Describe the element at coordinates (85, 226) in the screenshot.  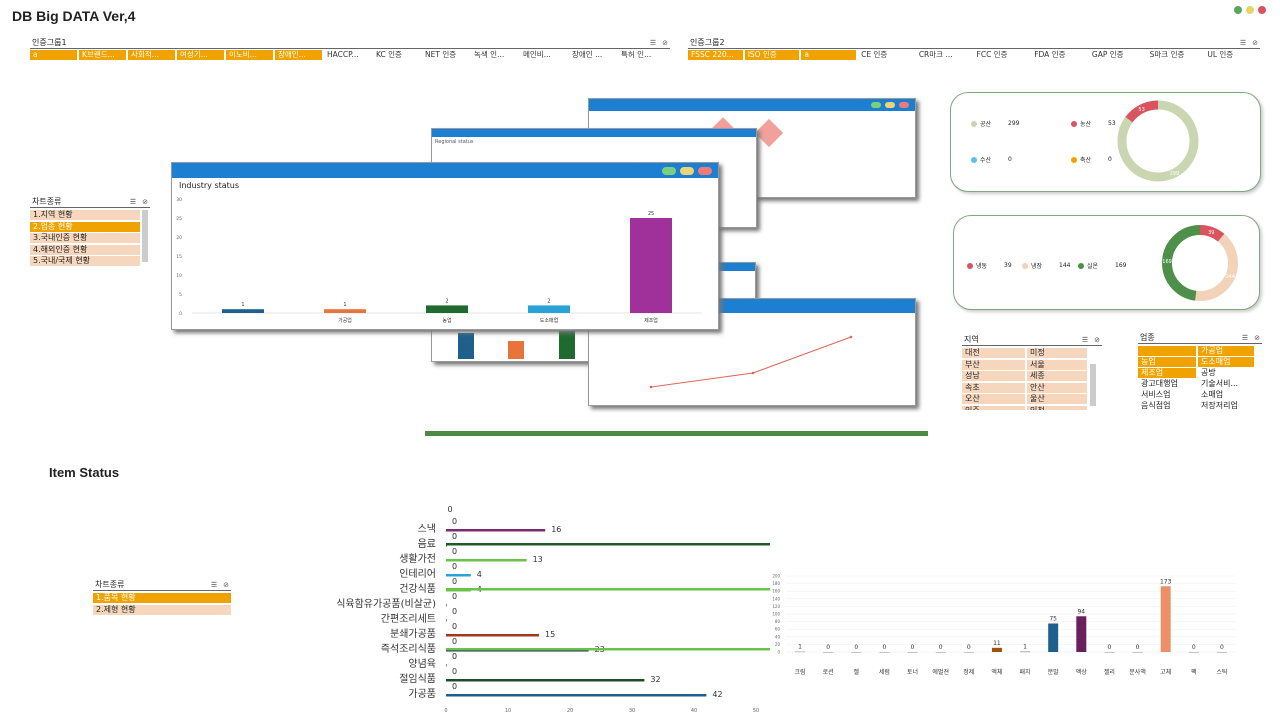
I see `list-item: 2.업종 현황` at that location.